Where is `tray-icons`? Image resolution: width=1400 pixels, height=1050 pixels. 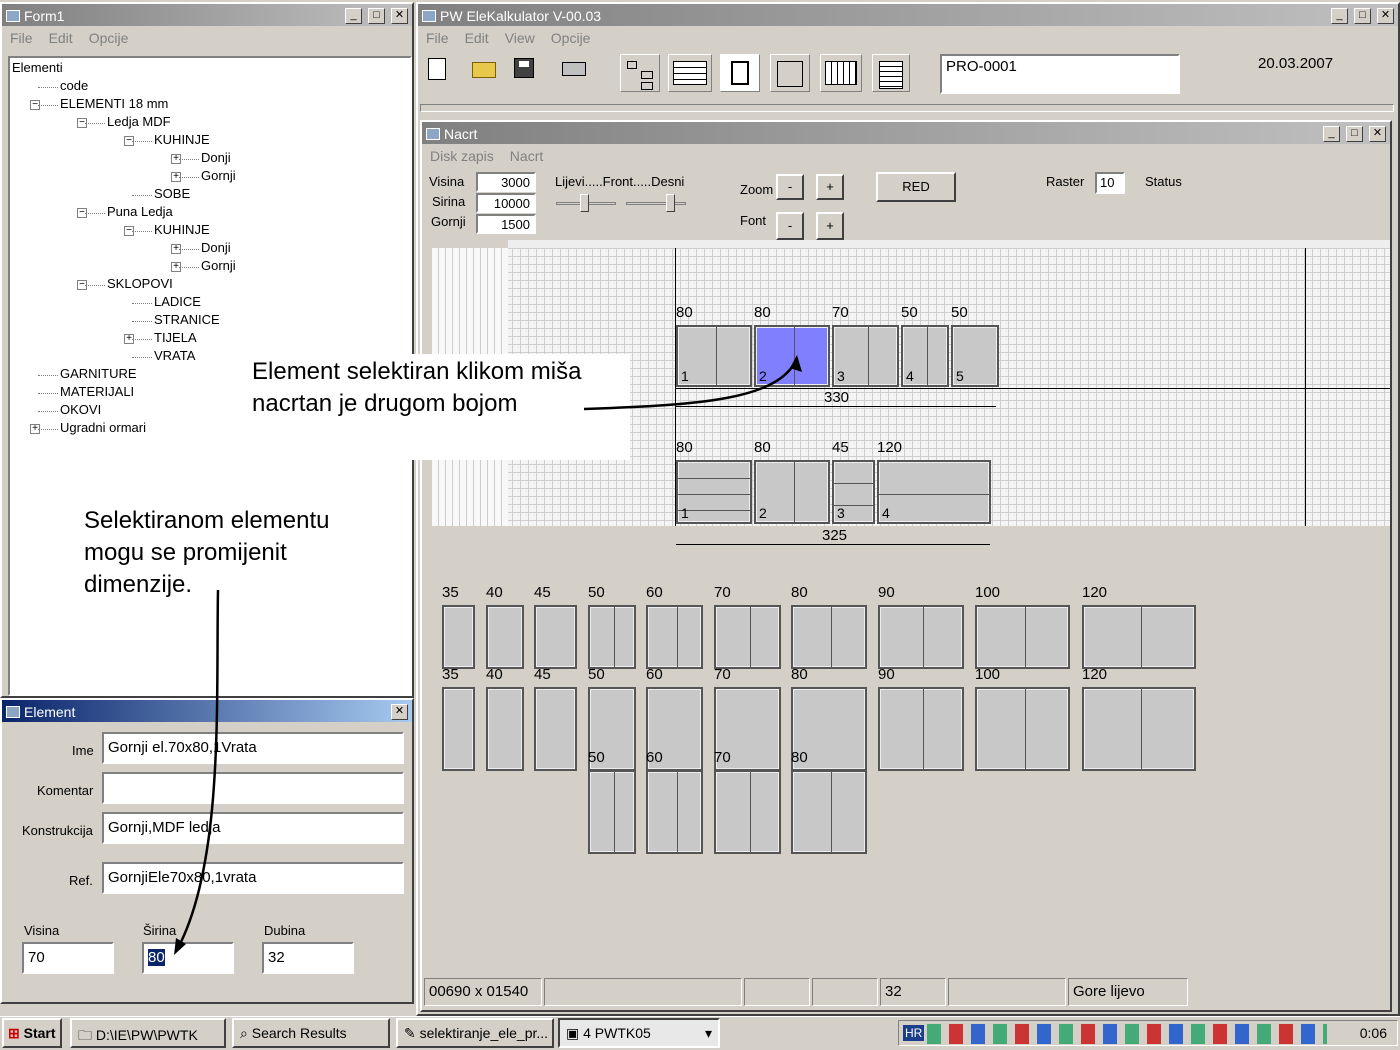
tray-icons is located at coordinates (1127, 1034).